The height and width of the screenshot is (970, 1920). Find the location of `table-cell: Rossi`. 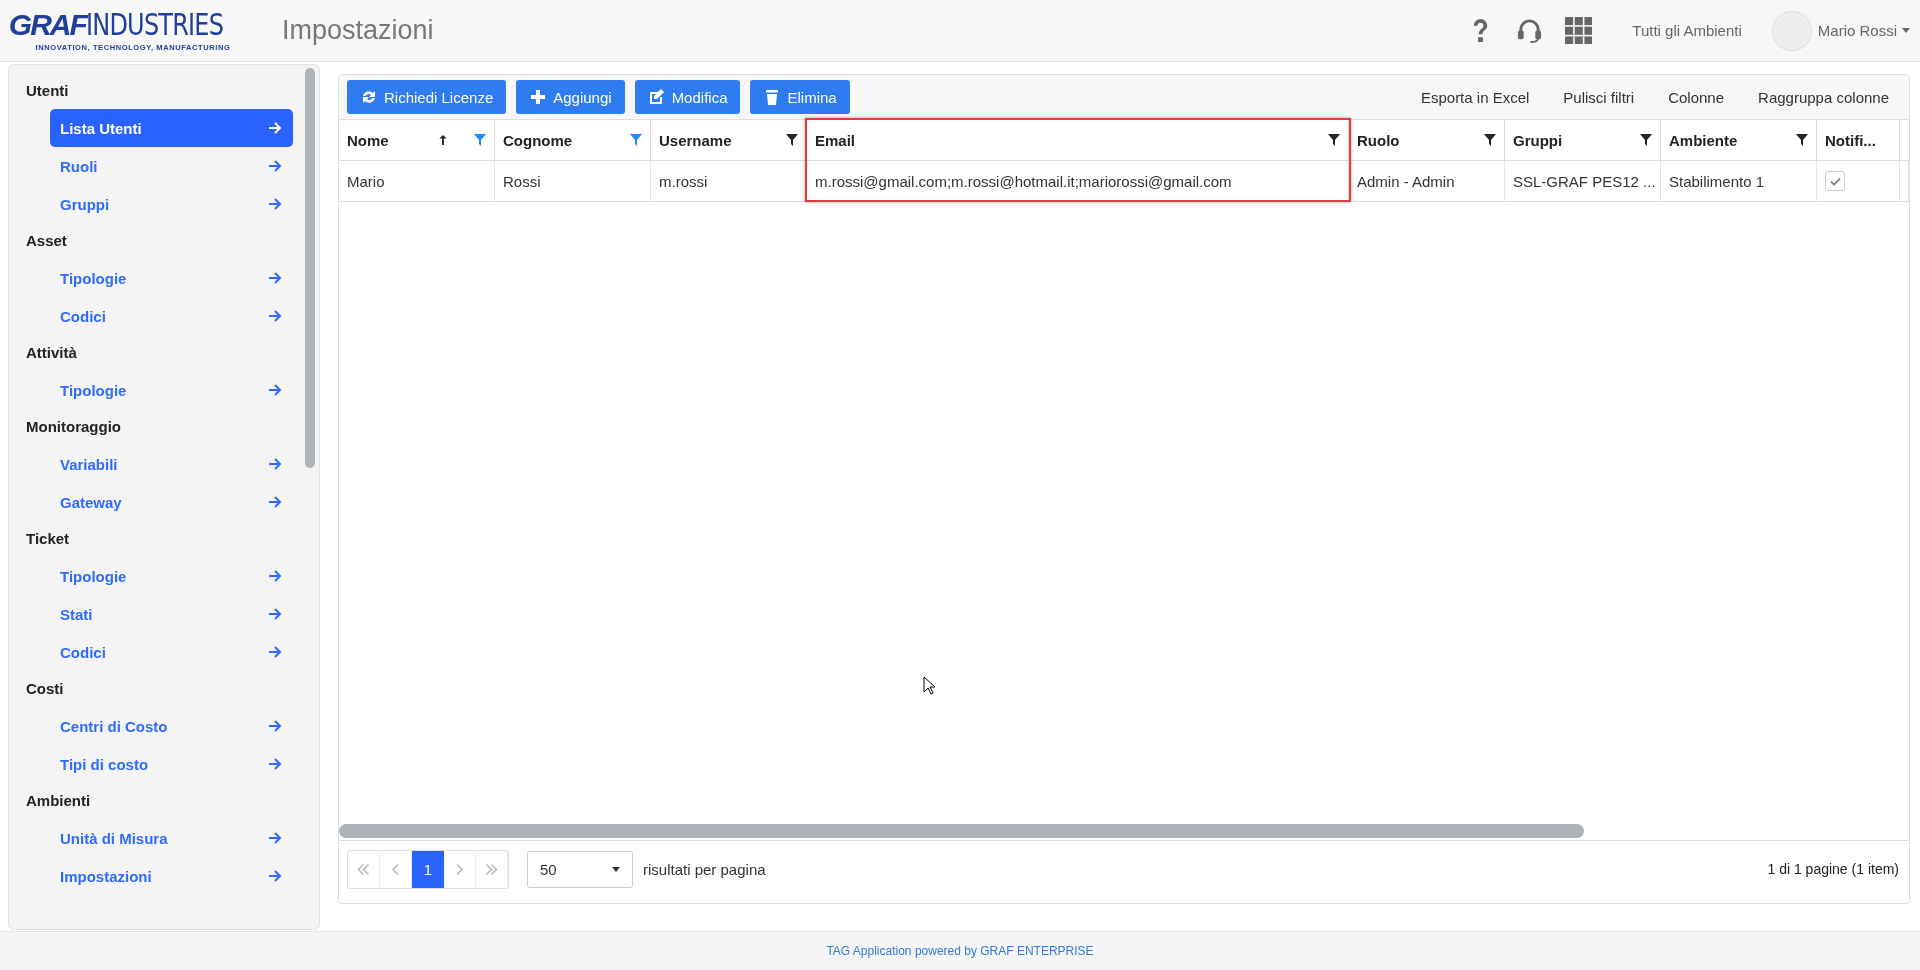

table-cell: Rossi is located at coordinates (572, 181).